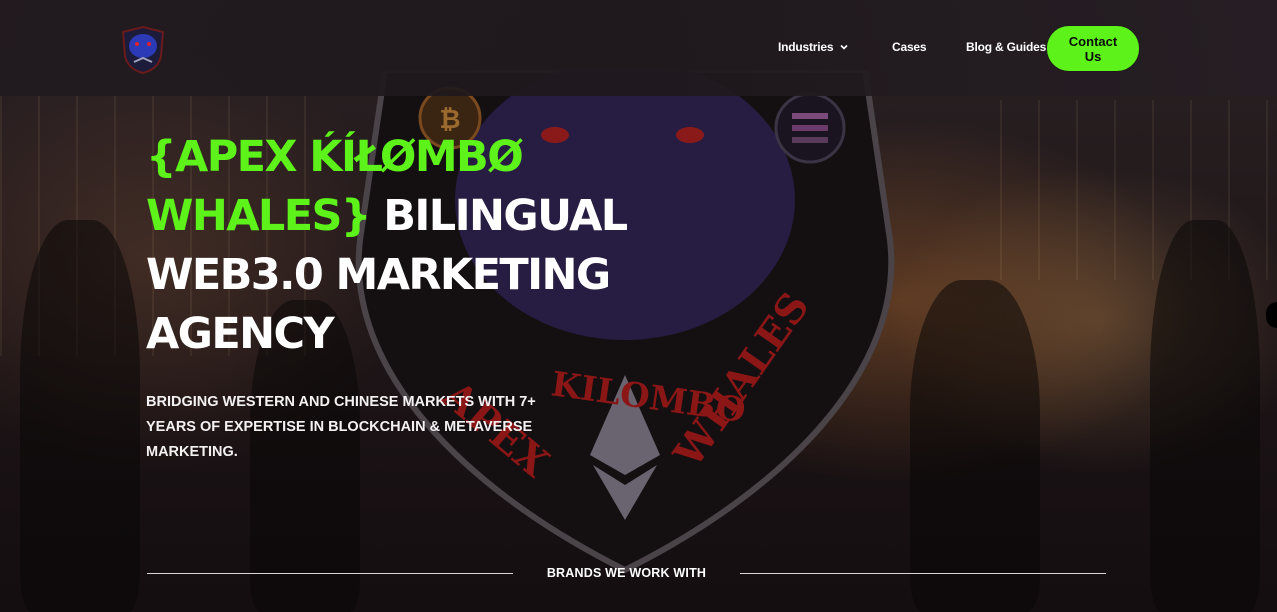  I want to click on nav-industries: Industries, so click(813, 47).